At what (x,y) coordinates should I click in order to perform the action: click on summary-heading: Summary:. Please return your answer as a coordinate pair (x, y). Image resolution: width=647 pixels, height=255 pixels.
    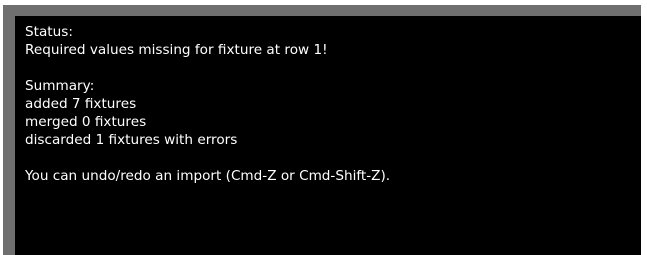
    Looking at the image, I should click on (60, 86).